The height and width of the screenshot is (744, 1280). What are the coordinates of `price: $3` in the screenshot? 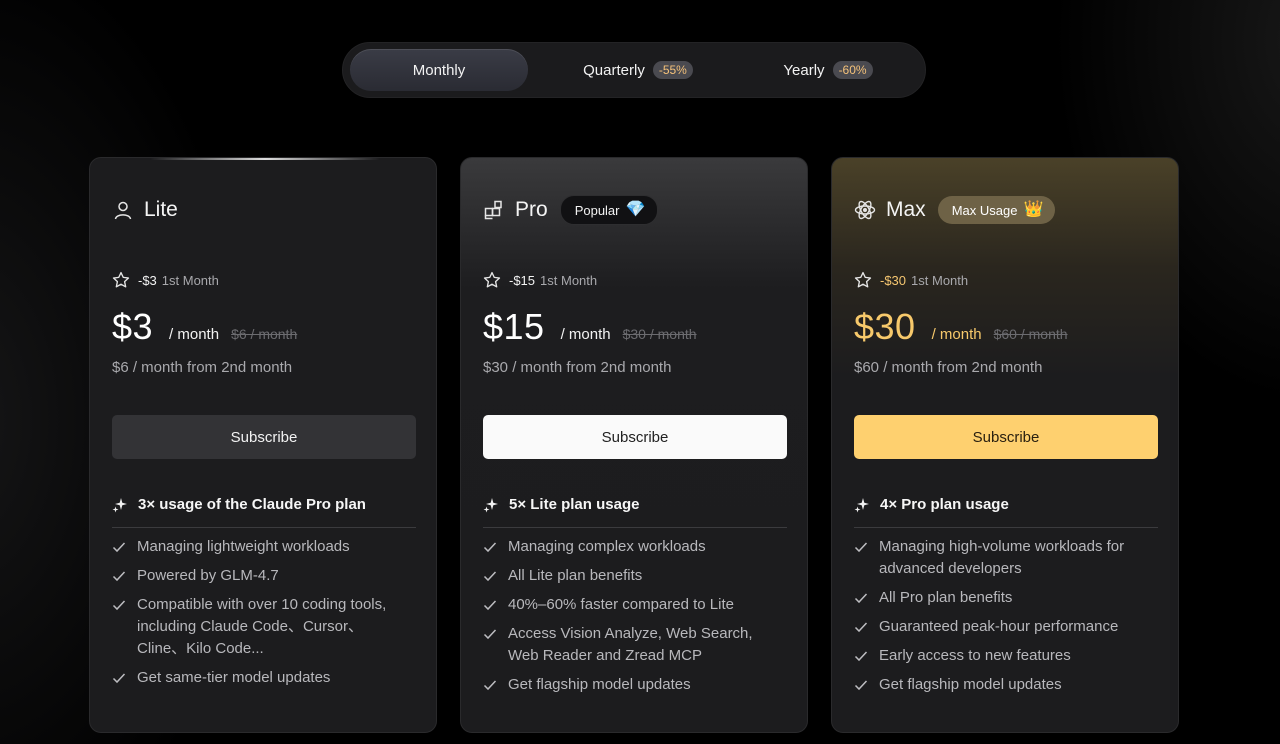 It's located at (133, 326).